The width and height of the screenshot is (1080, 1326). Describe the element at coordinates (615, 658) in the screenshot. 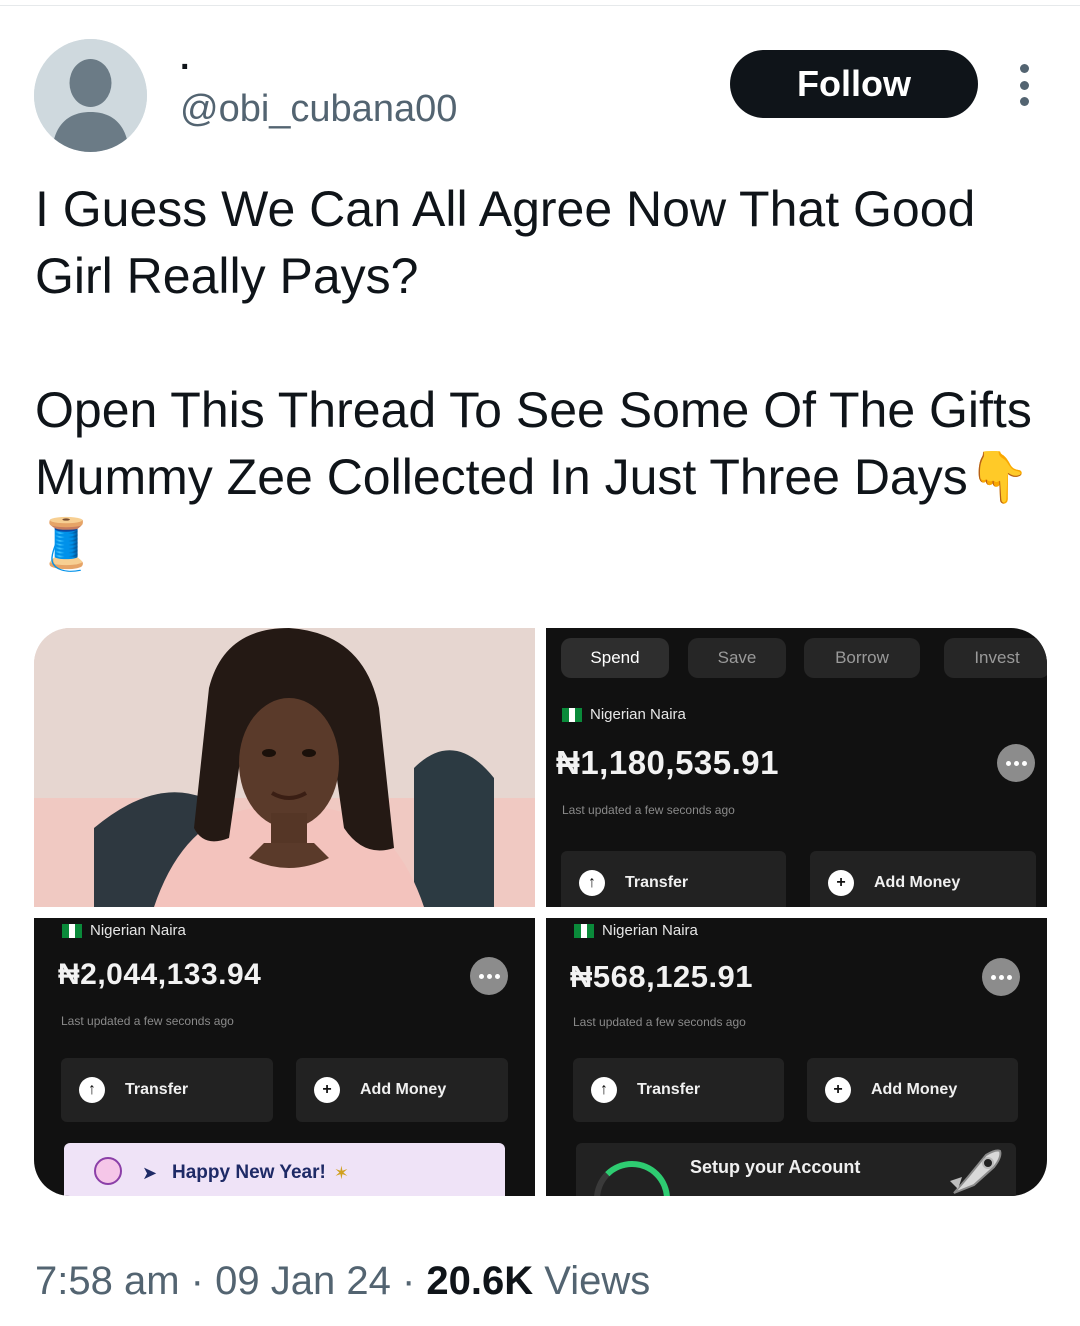

I see `tab-spend: Spend` at that location.